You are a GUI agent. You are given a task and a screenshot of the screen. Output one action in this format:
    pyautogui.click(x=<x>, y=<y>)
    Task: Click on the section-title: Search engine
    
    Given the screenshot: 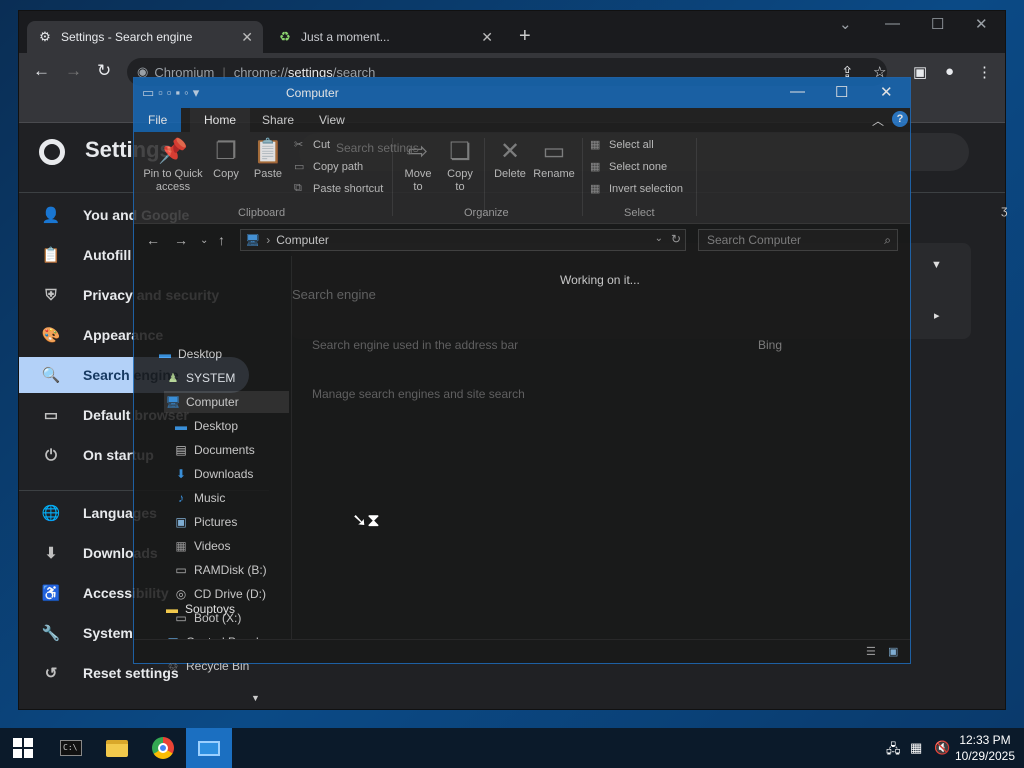 What is the action you would take?
    pyautogui.click(x=334, y=294)
    